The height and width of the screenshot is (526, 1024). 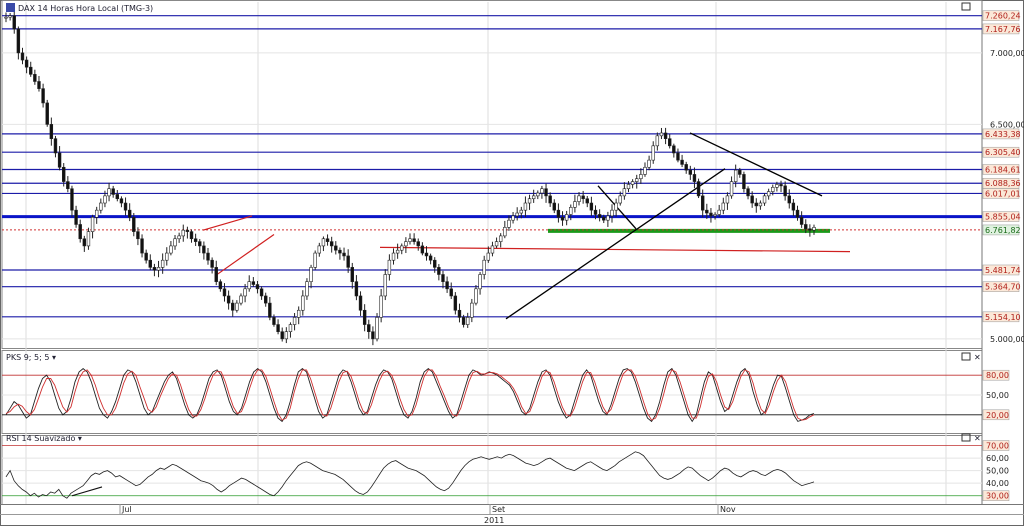 I want to click on pks-tick-label: 80,00, so click(x=996, y=375).